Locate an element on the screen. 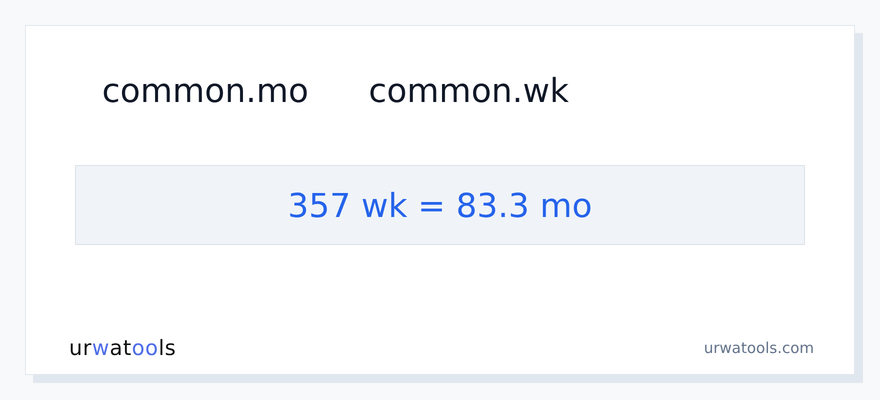 The image size is (880, 400). unit-label: common.mo is located at coordinates (205, 91).